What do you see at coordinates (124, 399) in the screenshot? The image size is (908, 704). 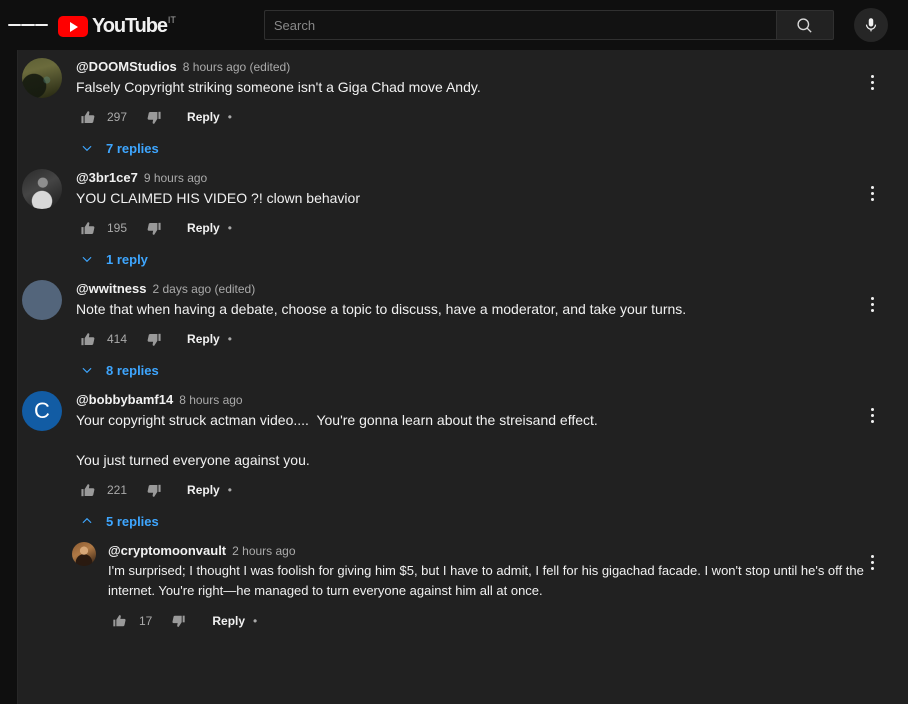 I see `comment-author: @bobbybamf14` at bounding box center [124, 399].